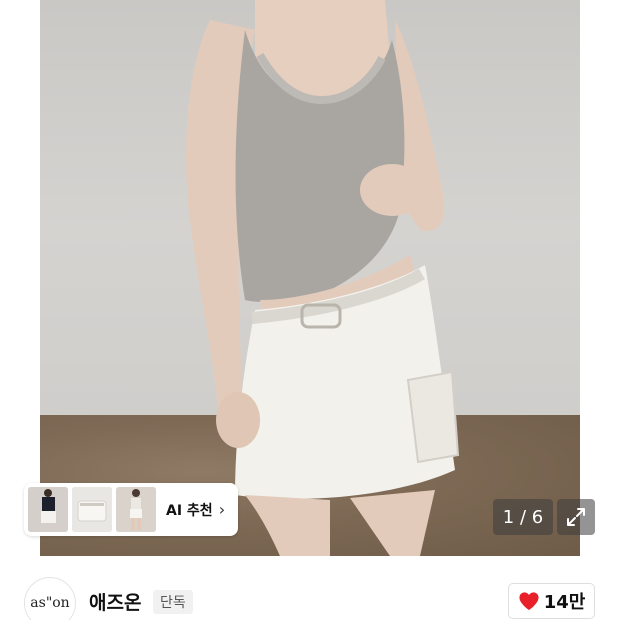 The height and width of the screenshot is (620, 620). I want to click on brand-name: 애즈온, so click(115, 601).